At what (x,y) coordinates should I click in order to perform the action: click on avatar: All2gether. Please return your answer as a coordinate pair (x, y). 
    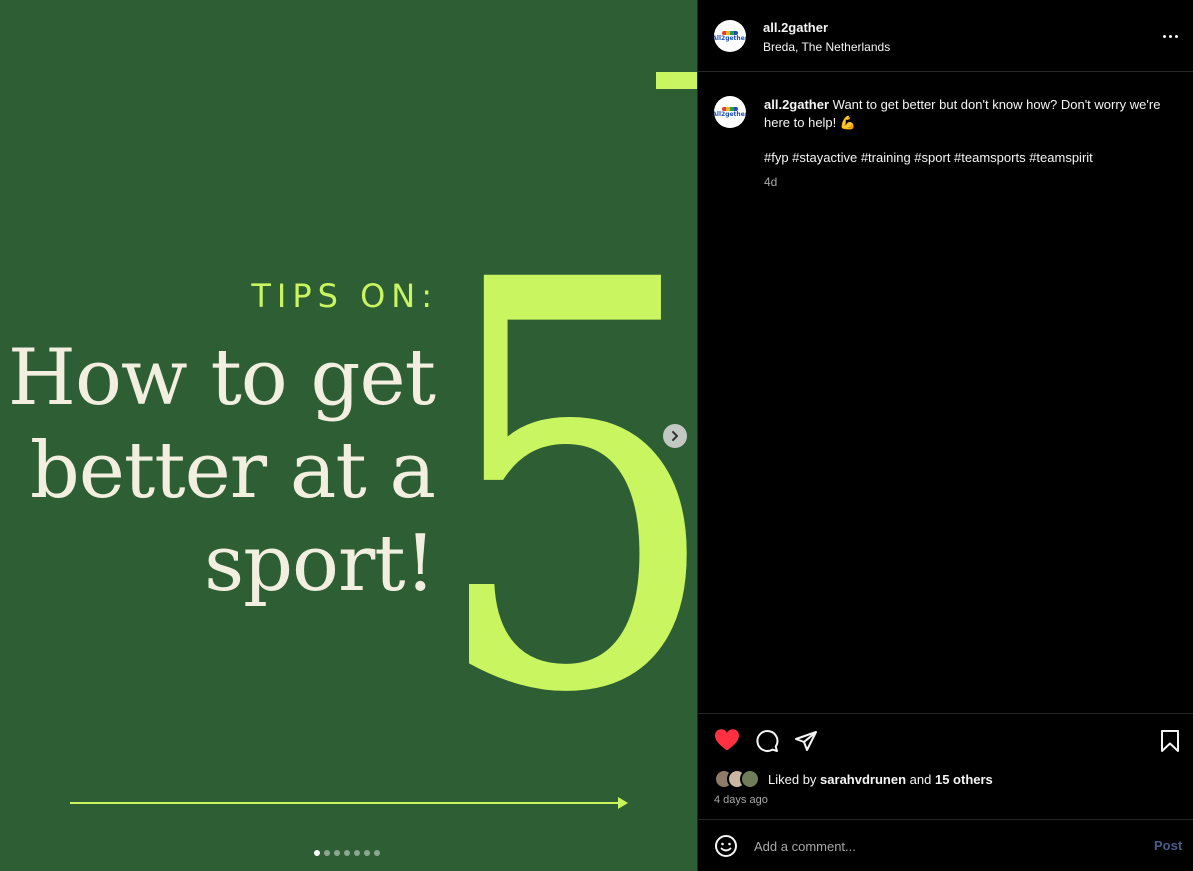
    Looking at the image, I should click on (730, 36).